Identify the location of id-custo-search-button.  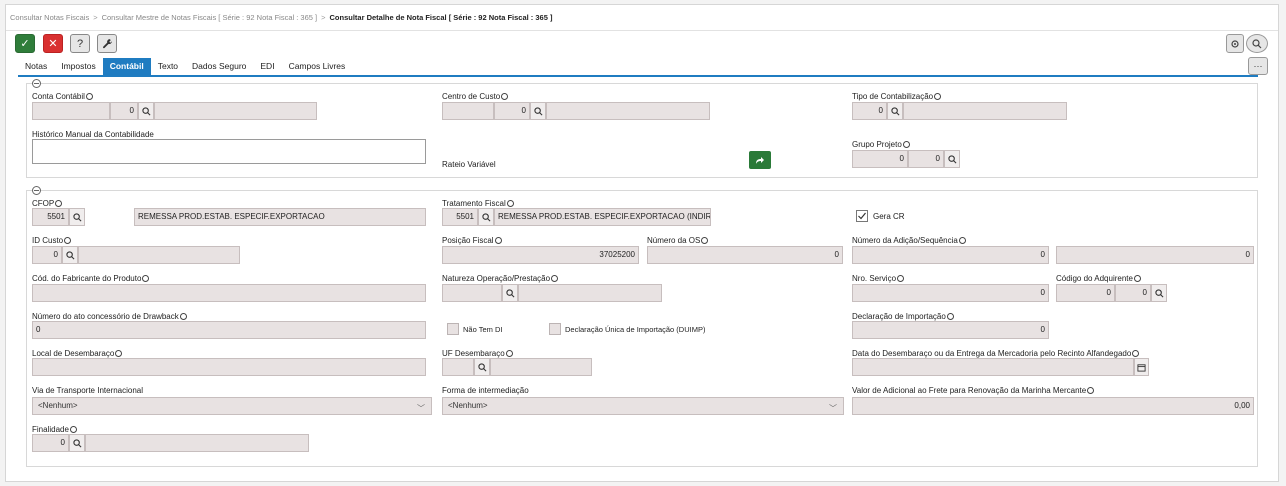
(70, 255).